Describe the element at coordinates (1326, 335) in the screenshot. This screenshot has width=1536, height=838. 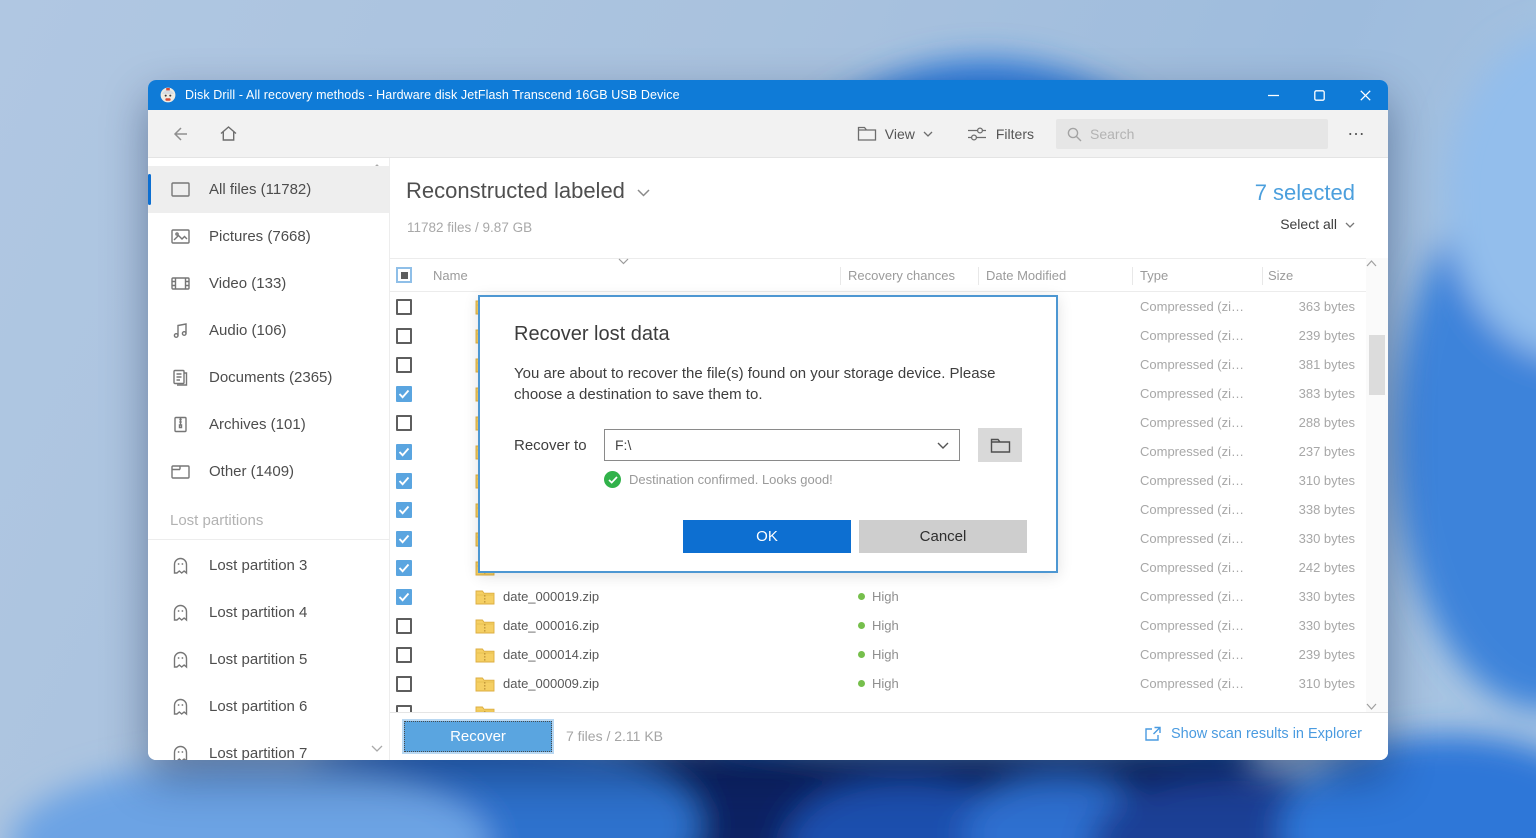
I see `file-size: 239 bytes` at that location.